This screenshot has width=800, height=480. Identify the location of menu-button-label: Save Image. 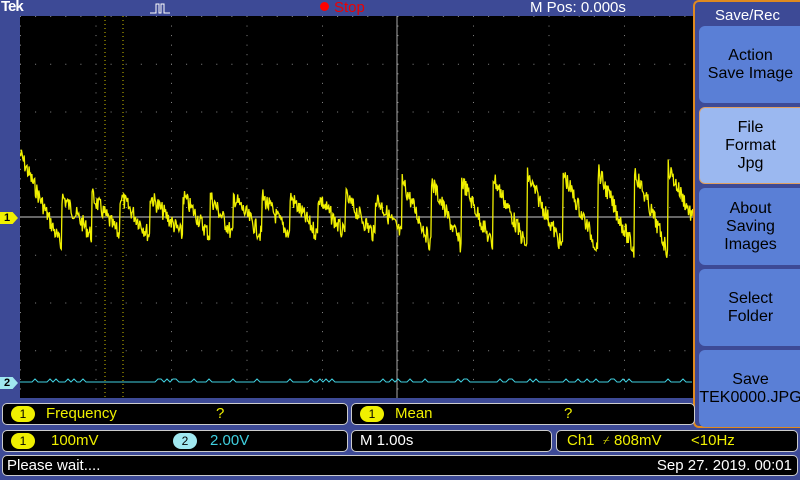
(750, 73).